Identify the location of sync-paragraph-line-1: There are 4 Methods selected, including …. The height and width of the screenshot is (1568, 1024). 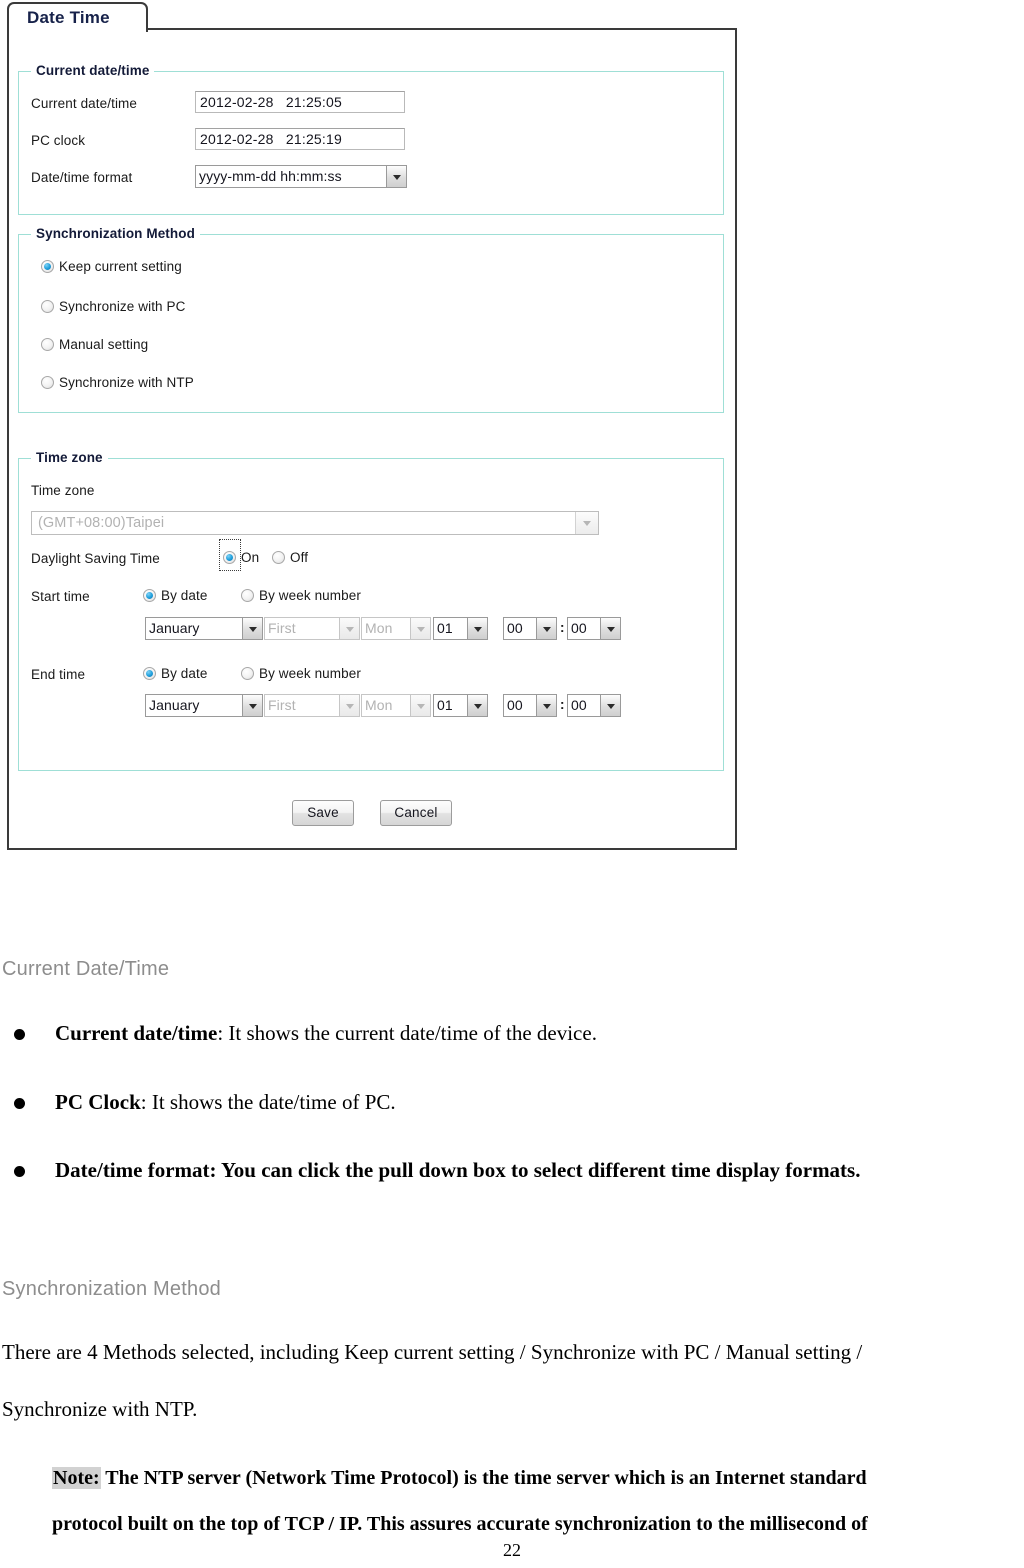
(432, 1352).